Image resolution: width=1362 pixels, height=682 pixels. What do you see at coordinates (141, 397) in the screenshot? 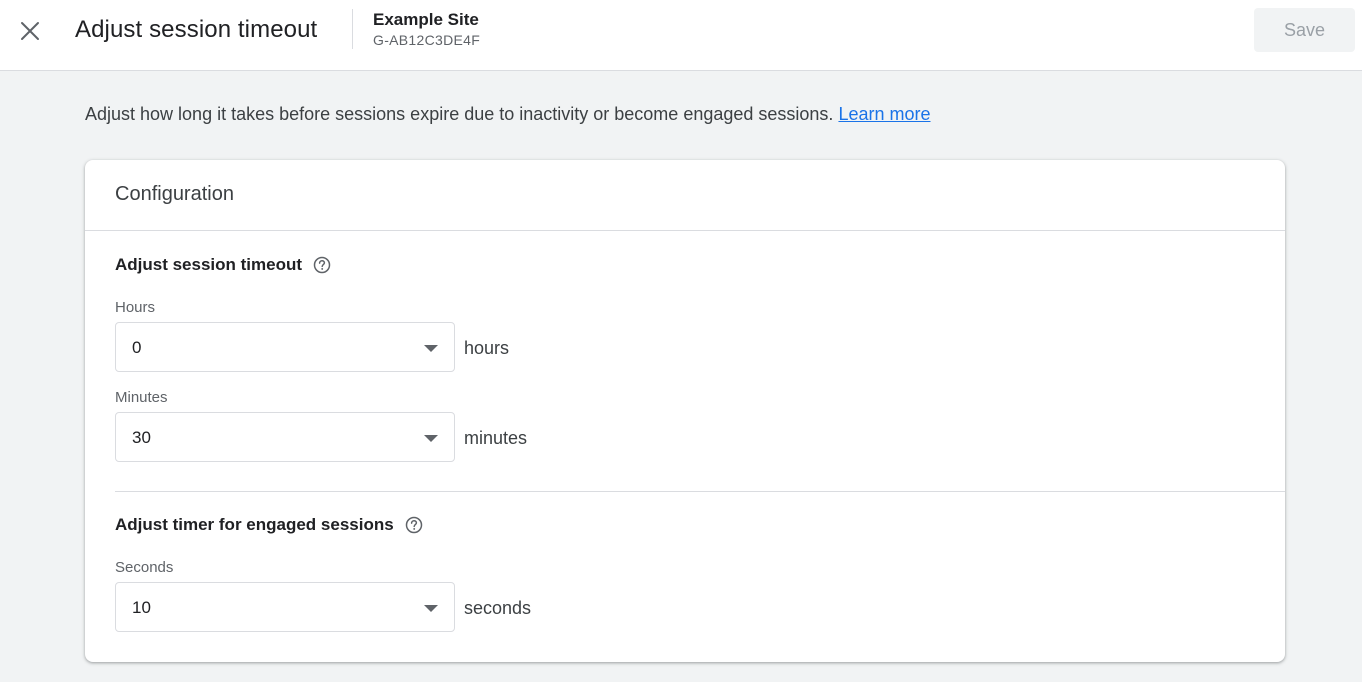
I see `minutes-label: Minutes` at bounding box center [141, 397].